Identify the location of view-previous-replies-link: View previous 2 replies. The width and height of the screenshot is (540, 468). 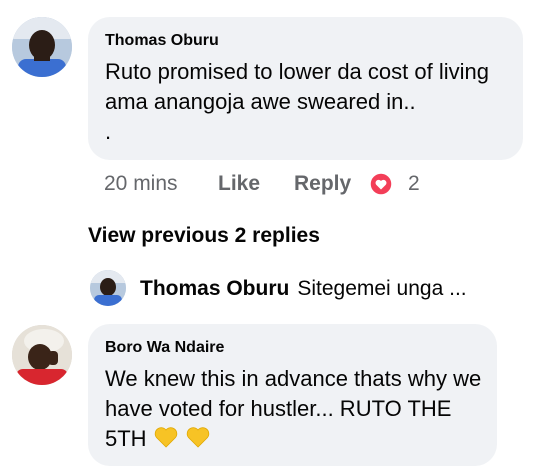
(204, 236).